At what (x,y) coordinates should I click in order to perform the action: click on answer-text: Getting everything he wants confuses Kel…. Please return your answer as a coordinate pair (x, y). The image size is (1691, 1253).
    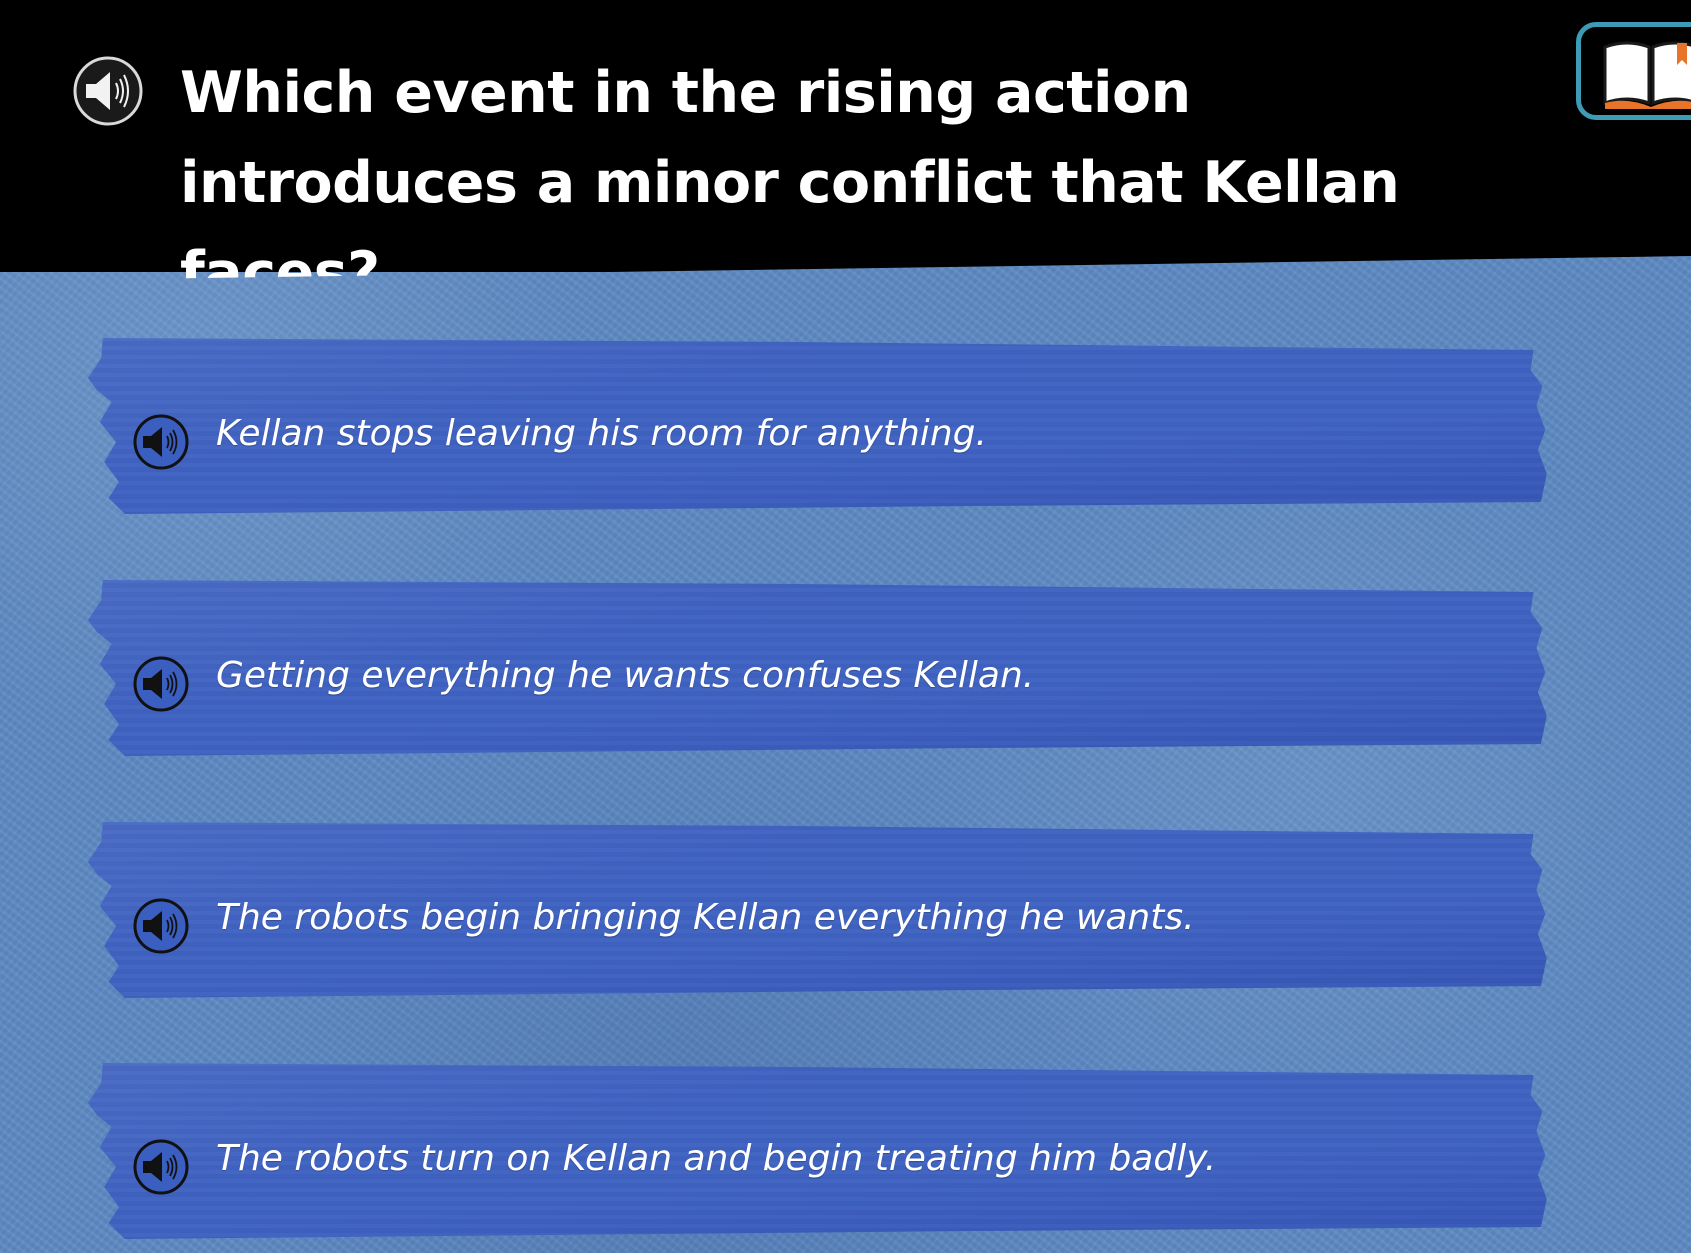
    Looking at the image, I should click on (625, 675).